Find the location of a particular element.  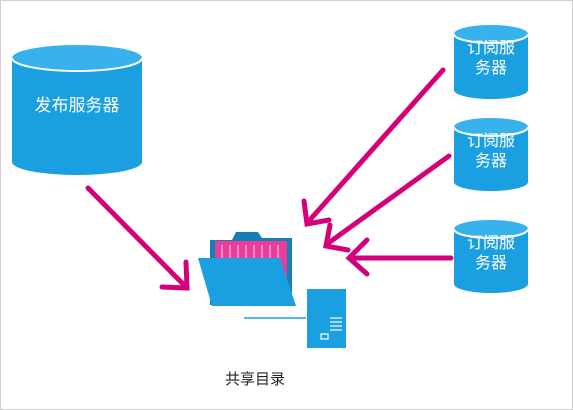

subscriber-server-label-2: 订阅服 务器 is located at coordinates (491, 151).